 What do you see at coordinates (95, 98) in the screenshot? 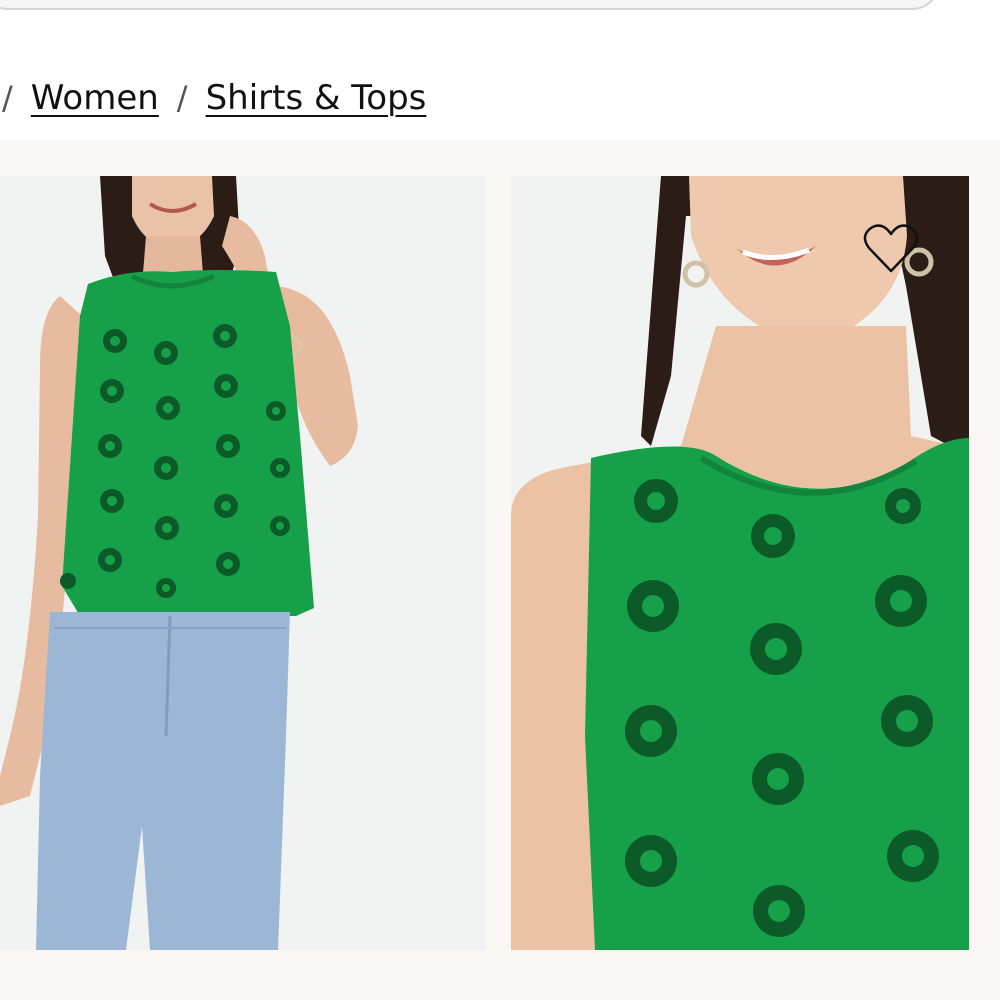
I see `breadcrumb-link-women: Women` at bounding box center [95, 98].